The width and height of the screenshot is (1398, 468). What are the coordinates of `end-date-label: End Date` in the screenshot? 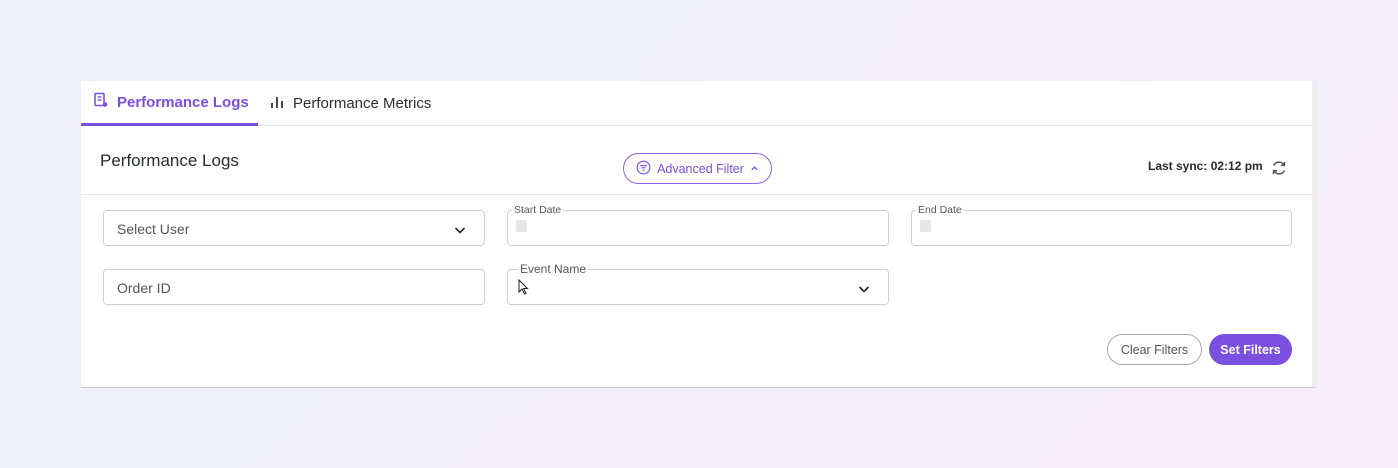 It's located at (940, 210).